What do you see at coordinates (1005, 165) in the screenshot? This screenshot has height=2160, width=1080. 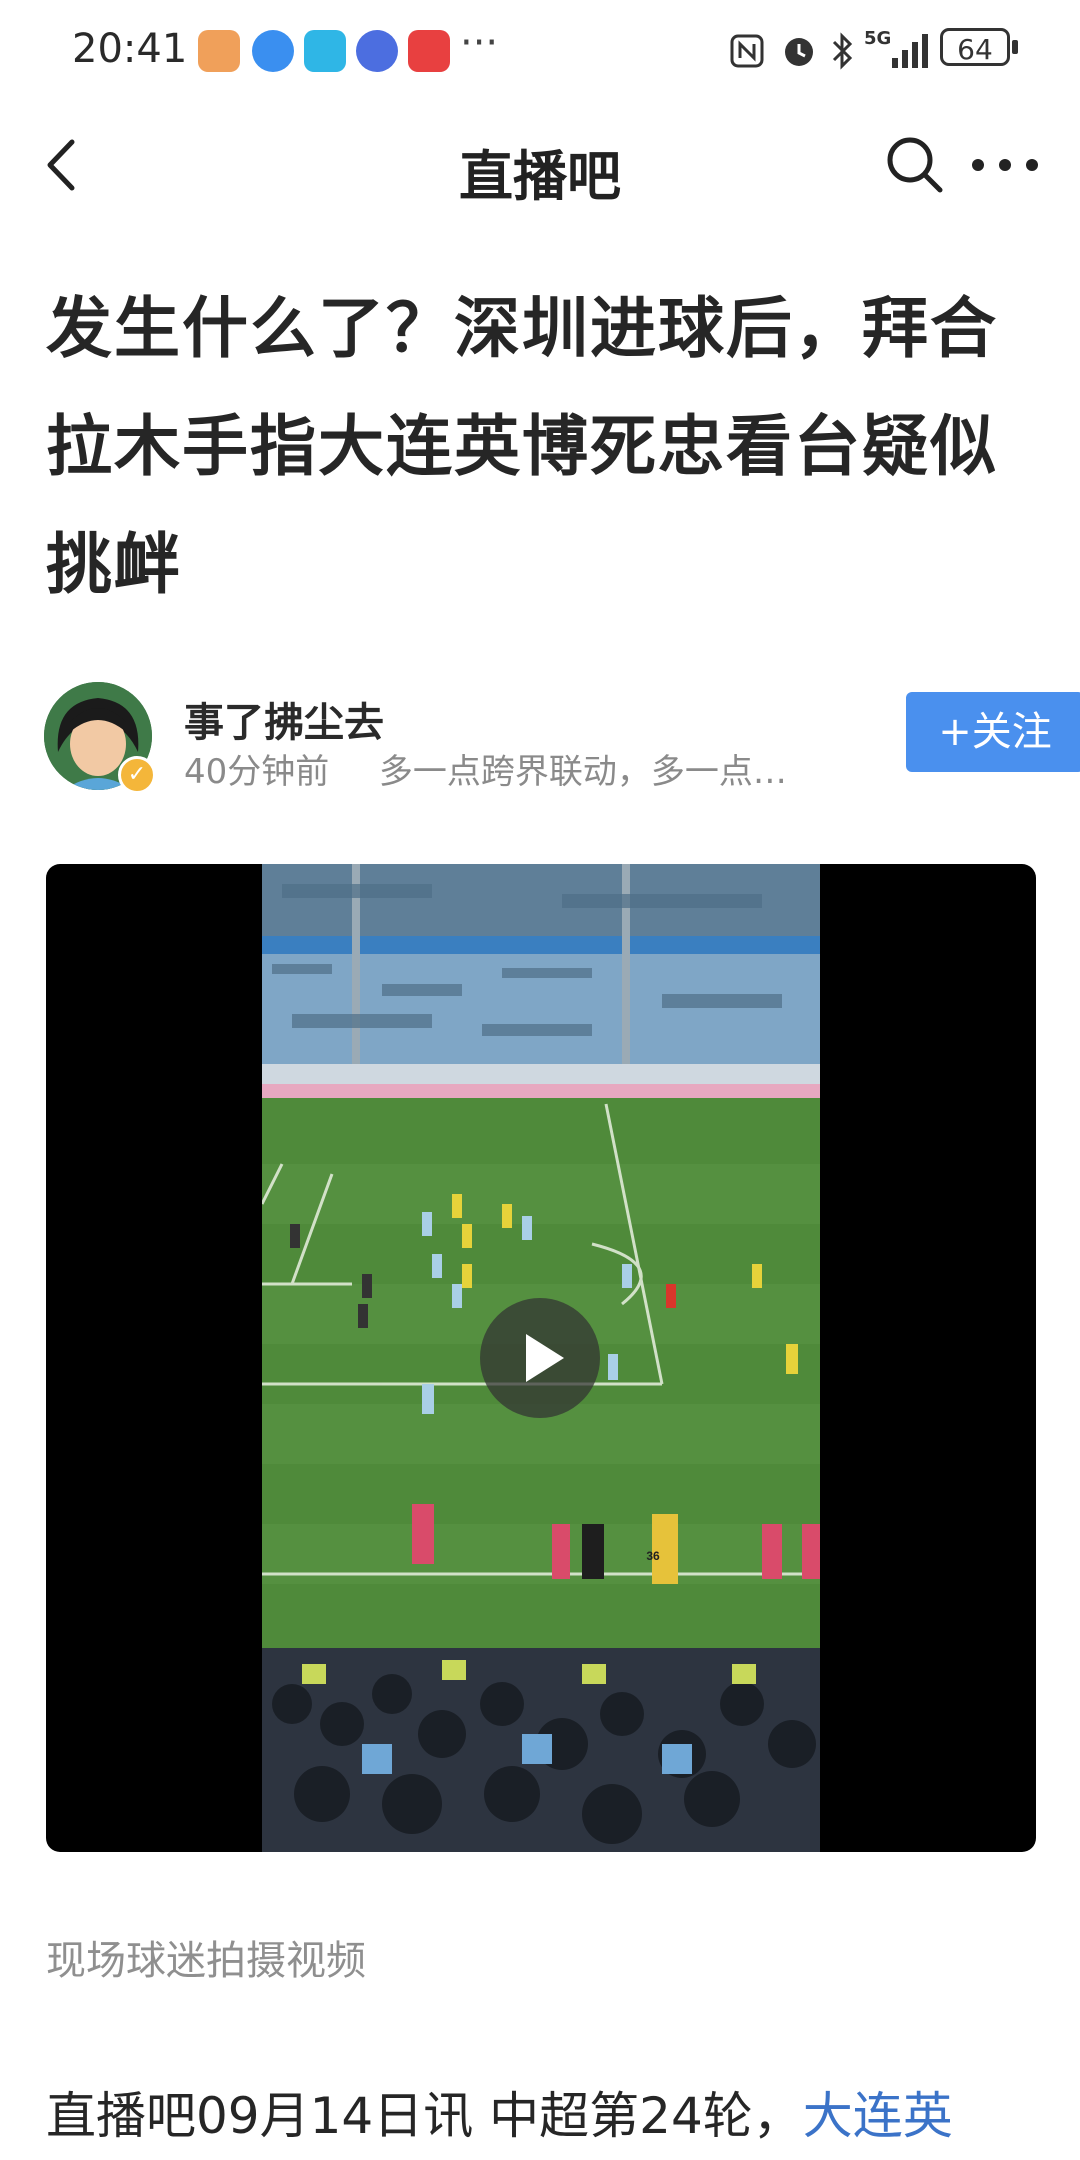 I see `more-options-icon` at bounding box center [1005, 165].